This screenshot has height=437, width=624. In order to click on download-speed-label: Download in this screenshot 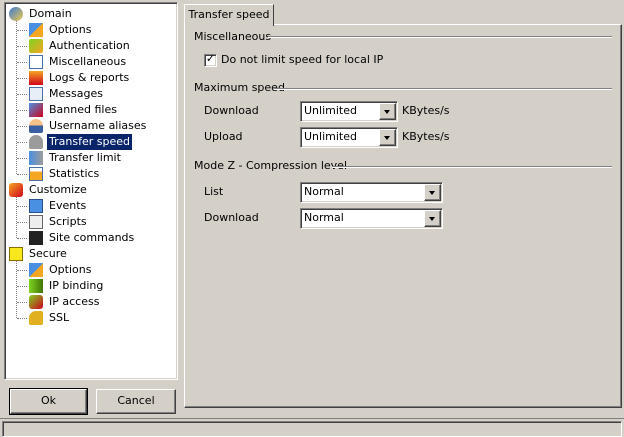, I will do `click(231, 110)`.